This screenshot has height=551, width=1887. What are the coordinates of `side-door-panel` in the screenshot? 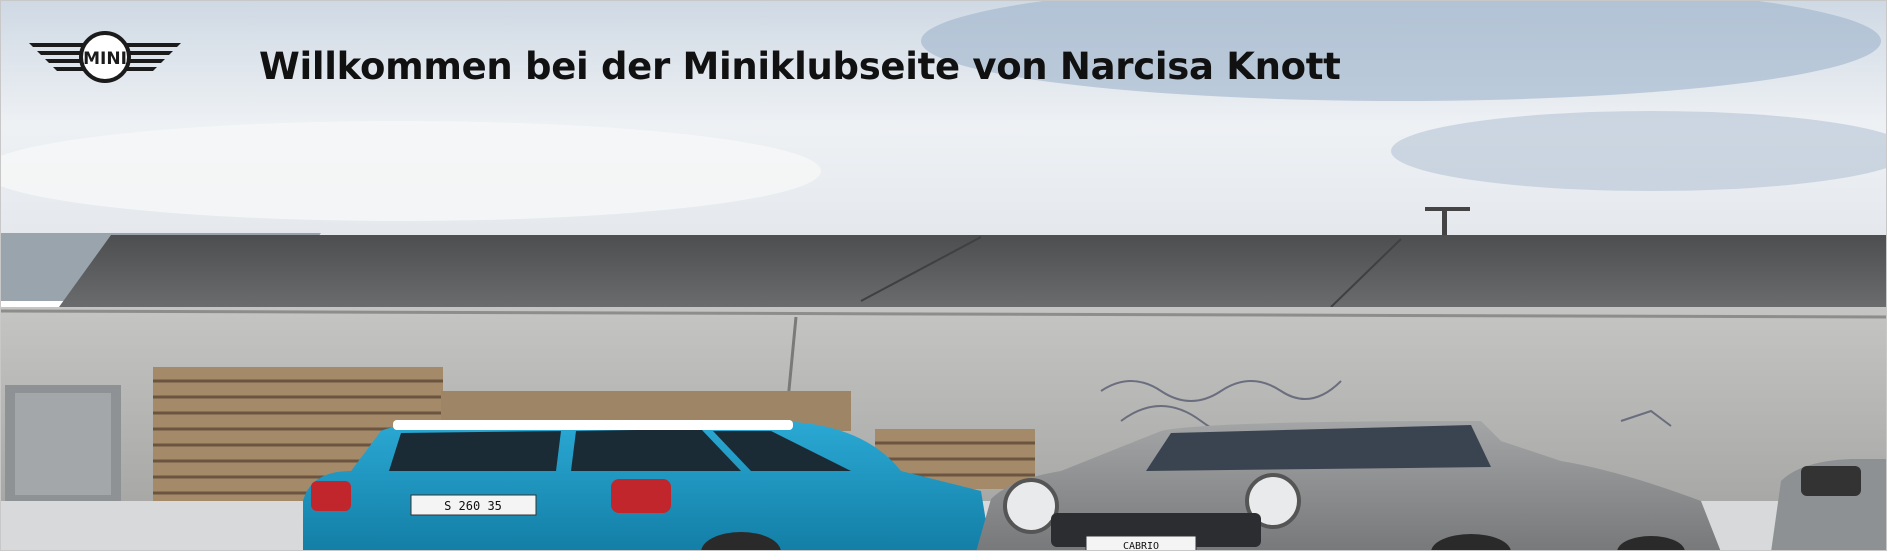 It's located at (63, 444).